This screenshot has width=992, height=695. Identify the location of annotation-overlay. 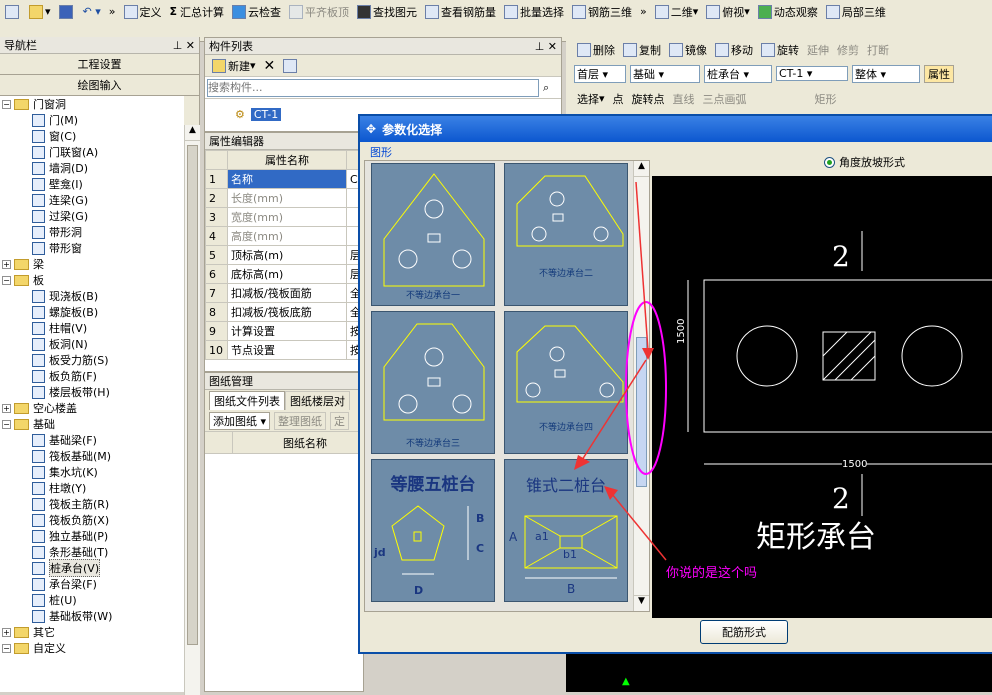
(620, 371).